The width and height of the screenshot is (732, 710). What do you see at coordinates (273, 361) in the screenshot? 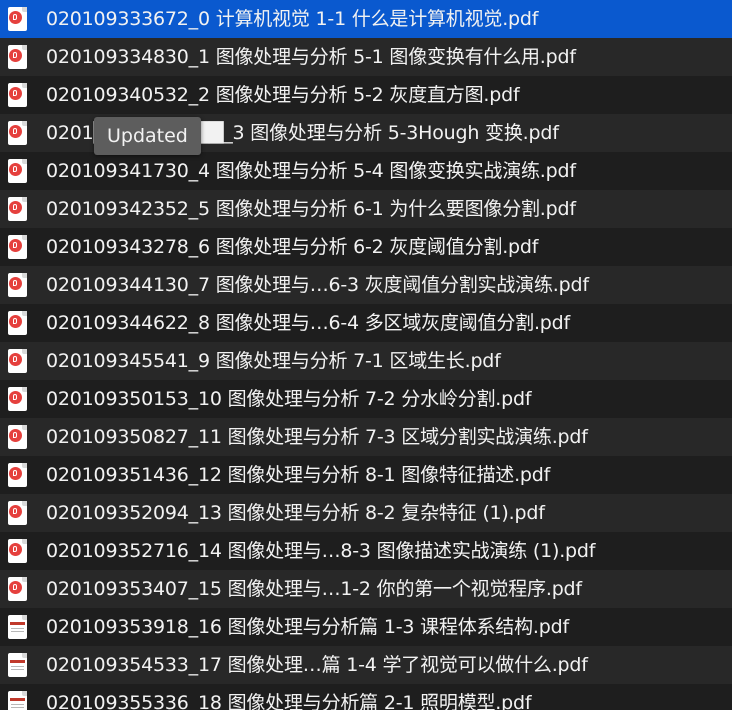
I see `file-name: 020109345541_9 图像处理与分析 7-1 区域生长.pdf` at bounding box center [273, 361].